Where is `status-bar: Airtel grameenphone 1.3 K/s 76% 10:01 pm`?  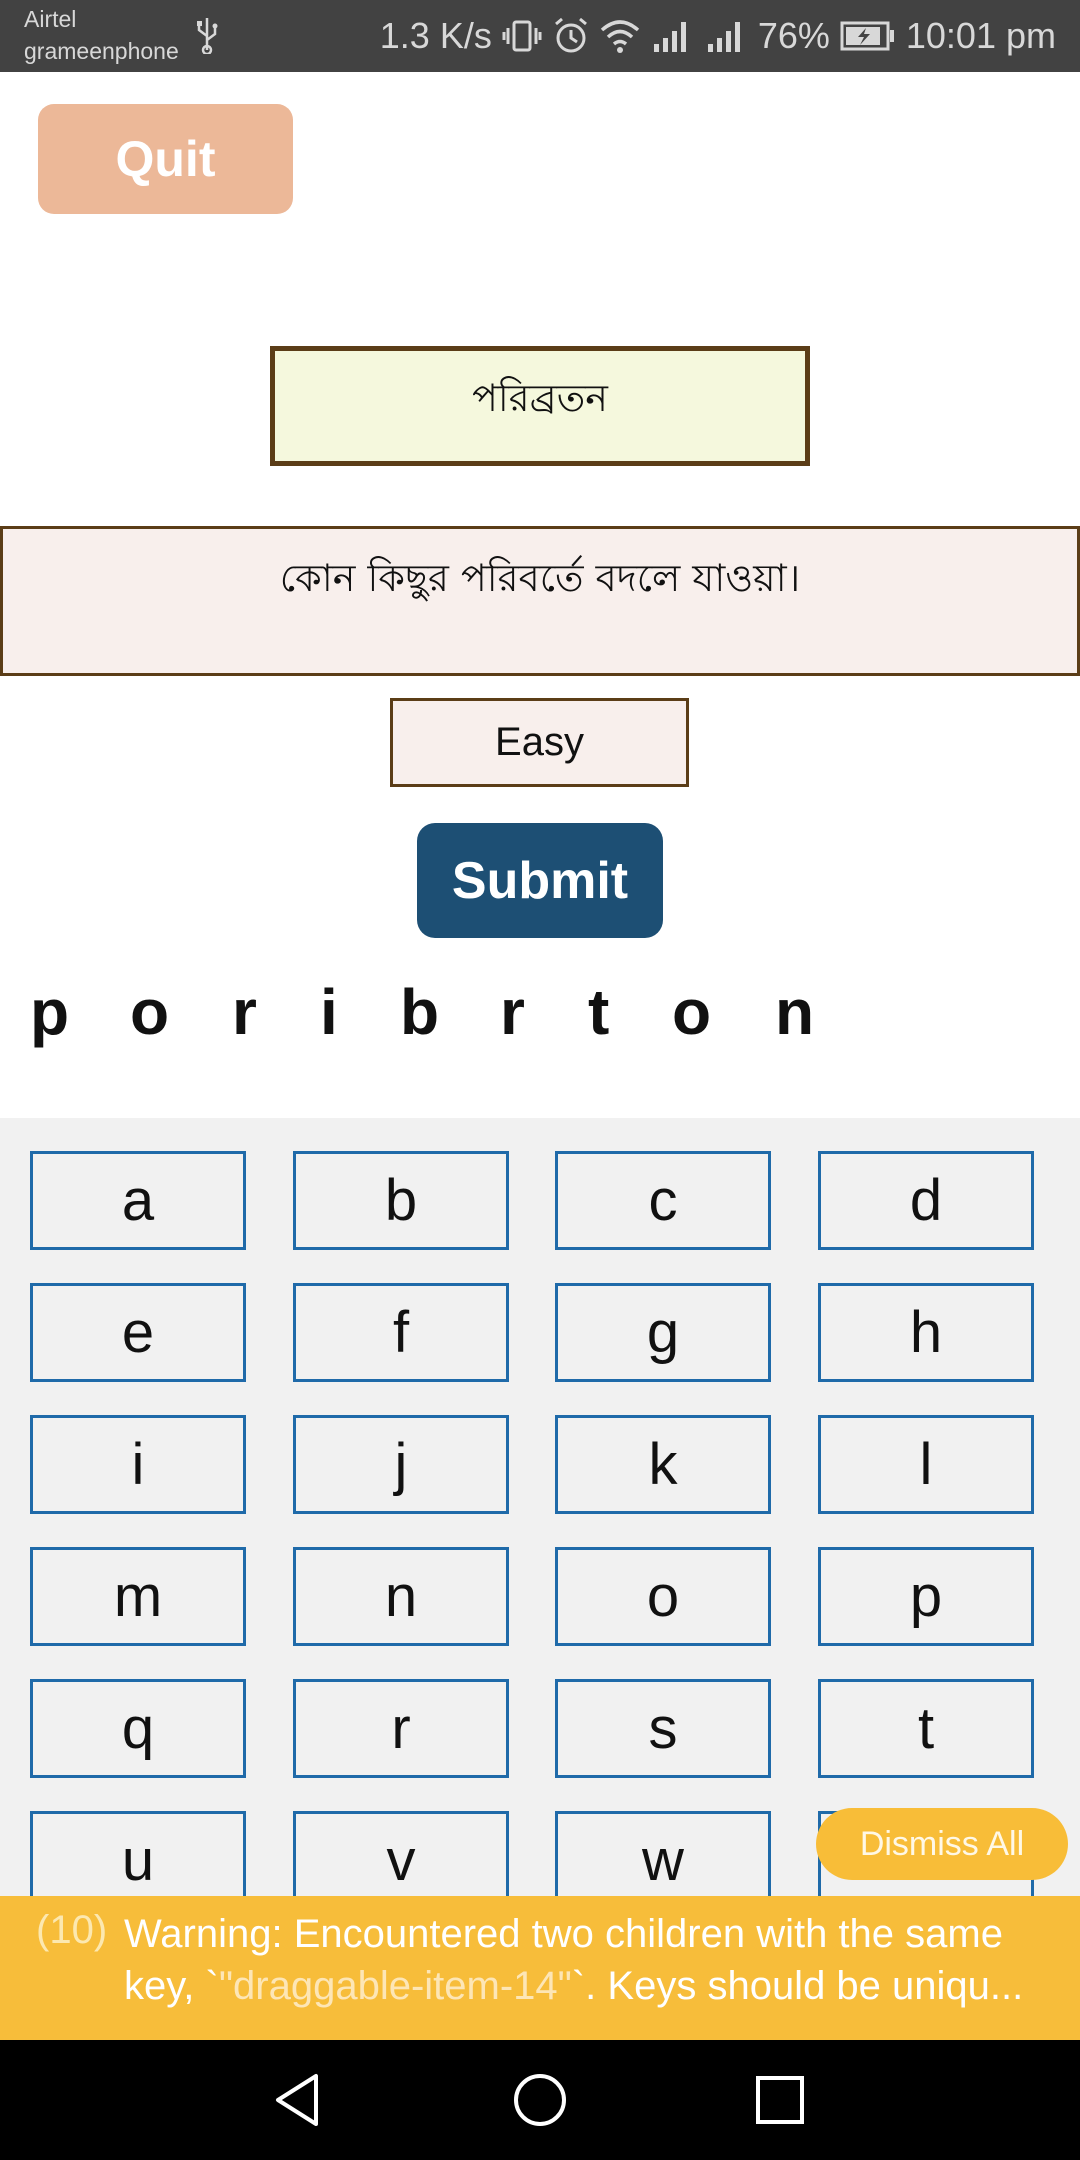 status-bar: Airtel grameenphone 1.3 K/s 76% 10:01 pm is located at coordinates (540, 36).